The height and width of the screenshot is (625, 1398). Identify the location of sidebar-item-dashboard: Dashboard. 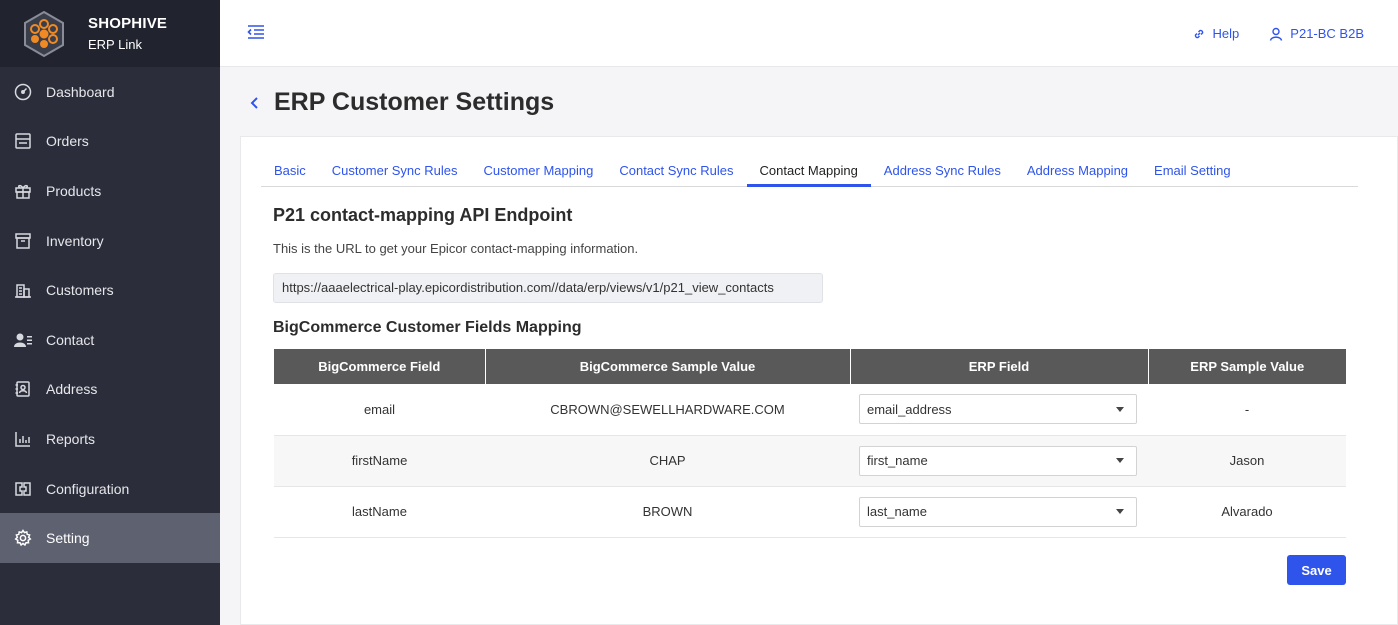
(110, 92).